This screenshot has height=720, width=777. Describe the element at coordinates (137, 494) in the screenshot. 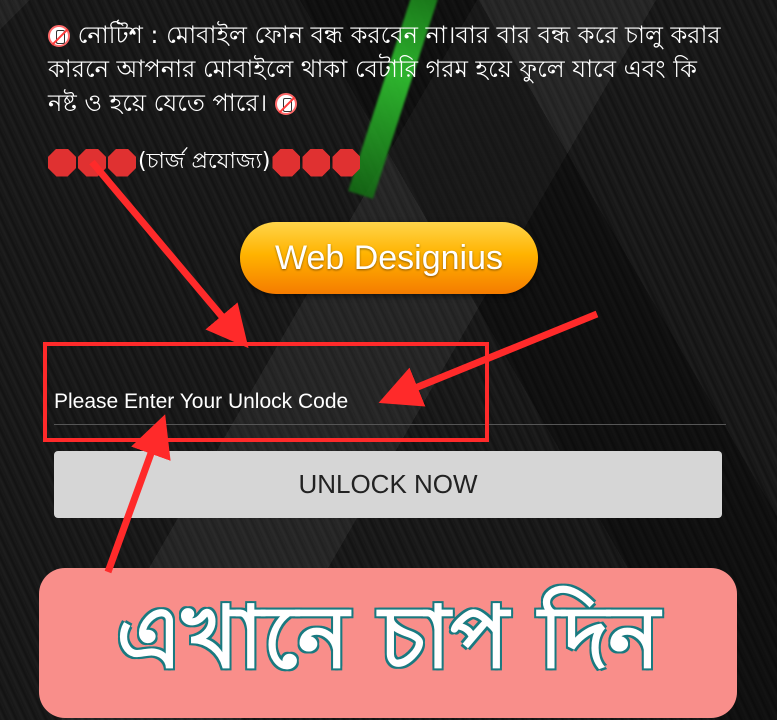

I see `arrow-from-banner` at that location.